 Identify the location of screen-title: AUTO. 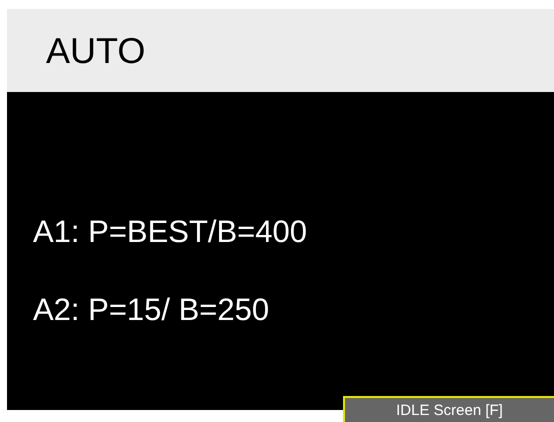
(96, 51).